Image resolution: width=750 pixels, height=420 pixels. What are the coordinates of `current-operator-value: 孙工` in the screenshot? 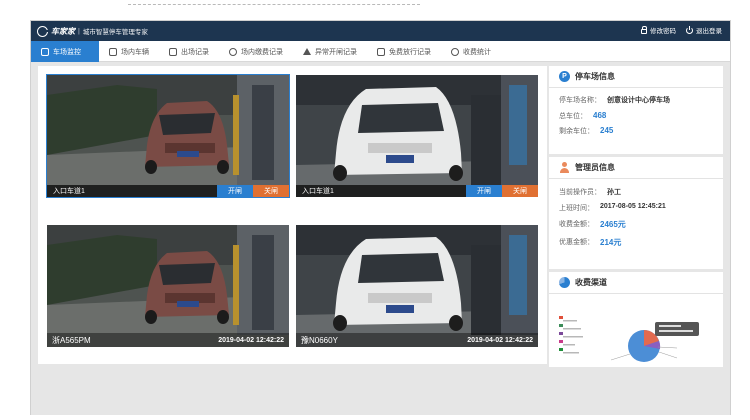 It's located at (614, 192).